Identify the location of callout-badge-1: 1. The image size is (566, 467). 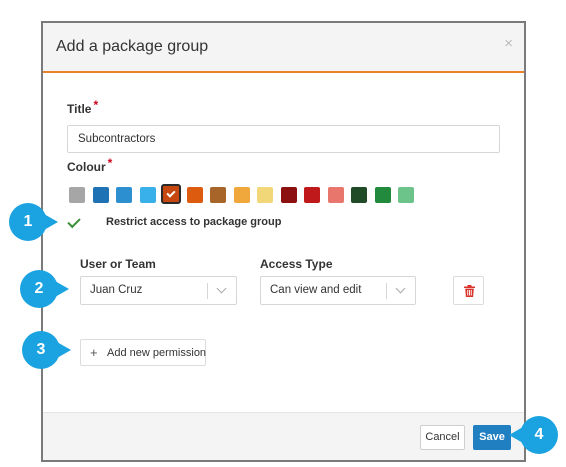
(33, 222).